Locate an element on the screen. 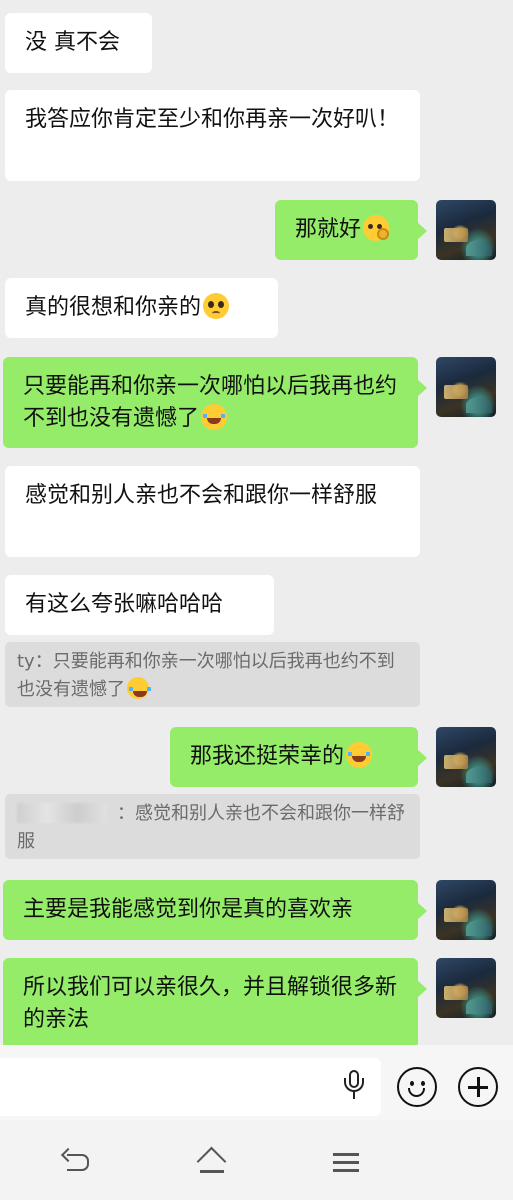 The width and height of the screenshot is (513, 1200). message-bubble: 真的很想和你亲的 is located at coordinates (141, 308).